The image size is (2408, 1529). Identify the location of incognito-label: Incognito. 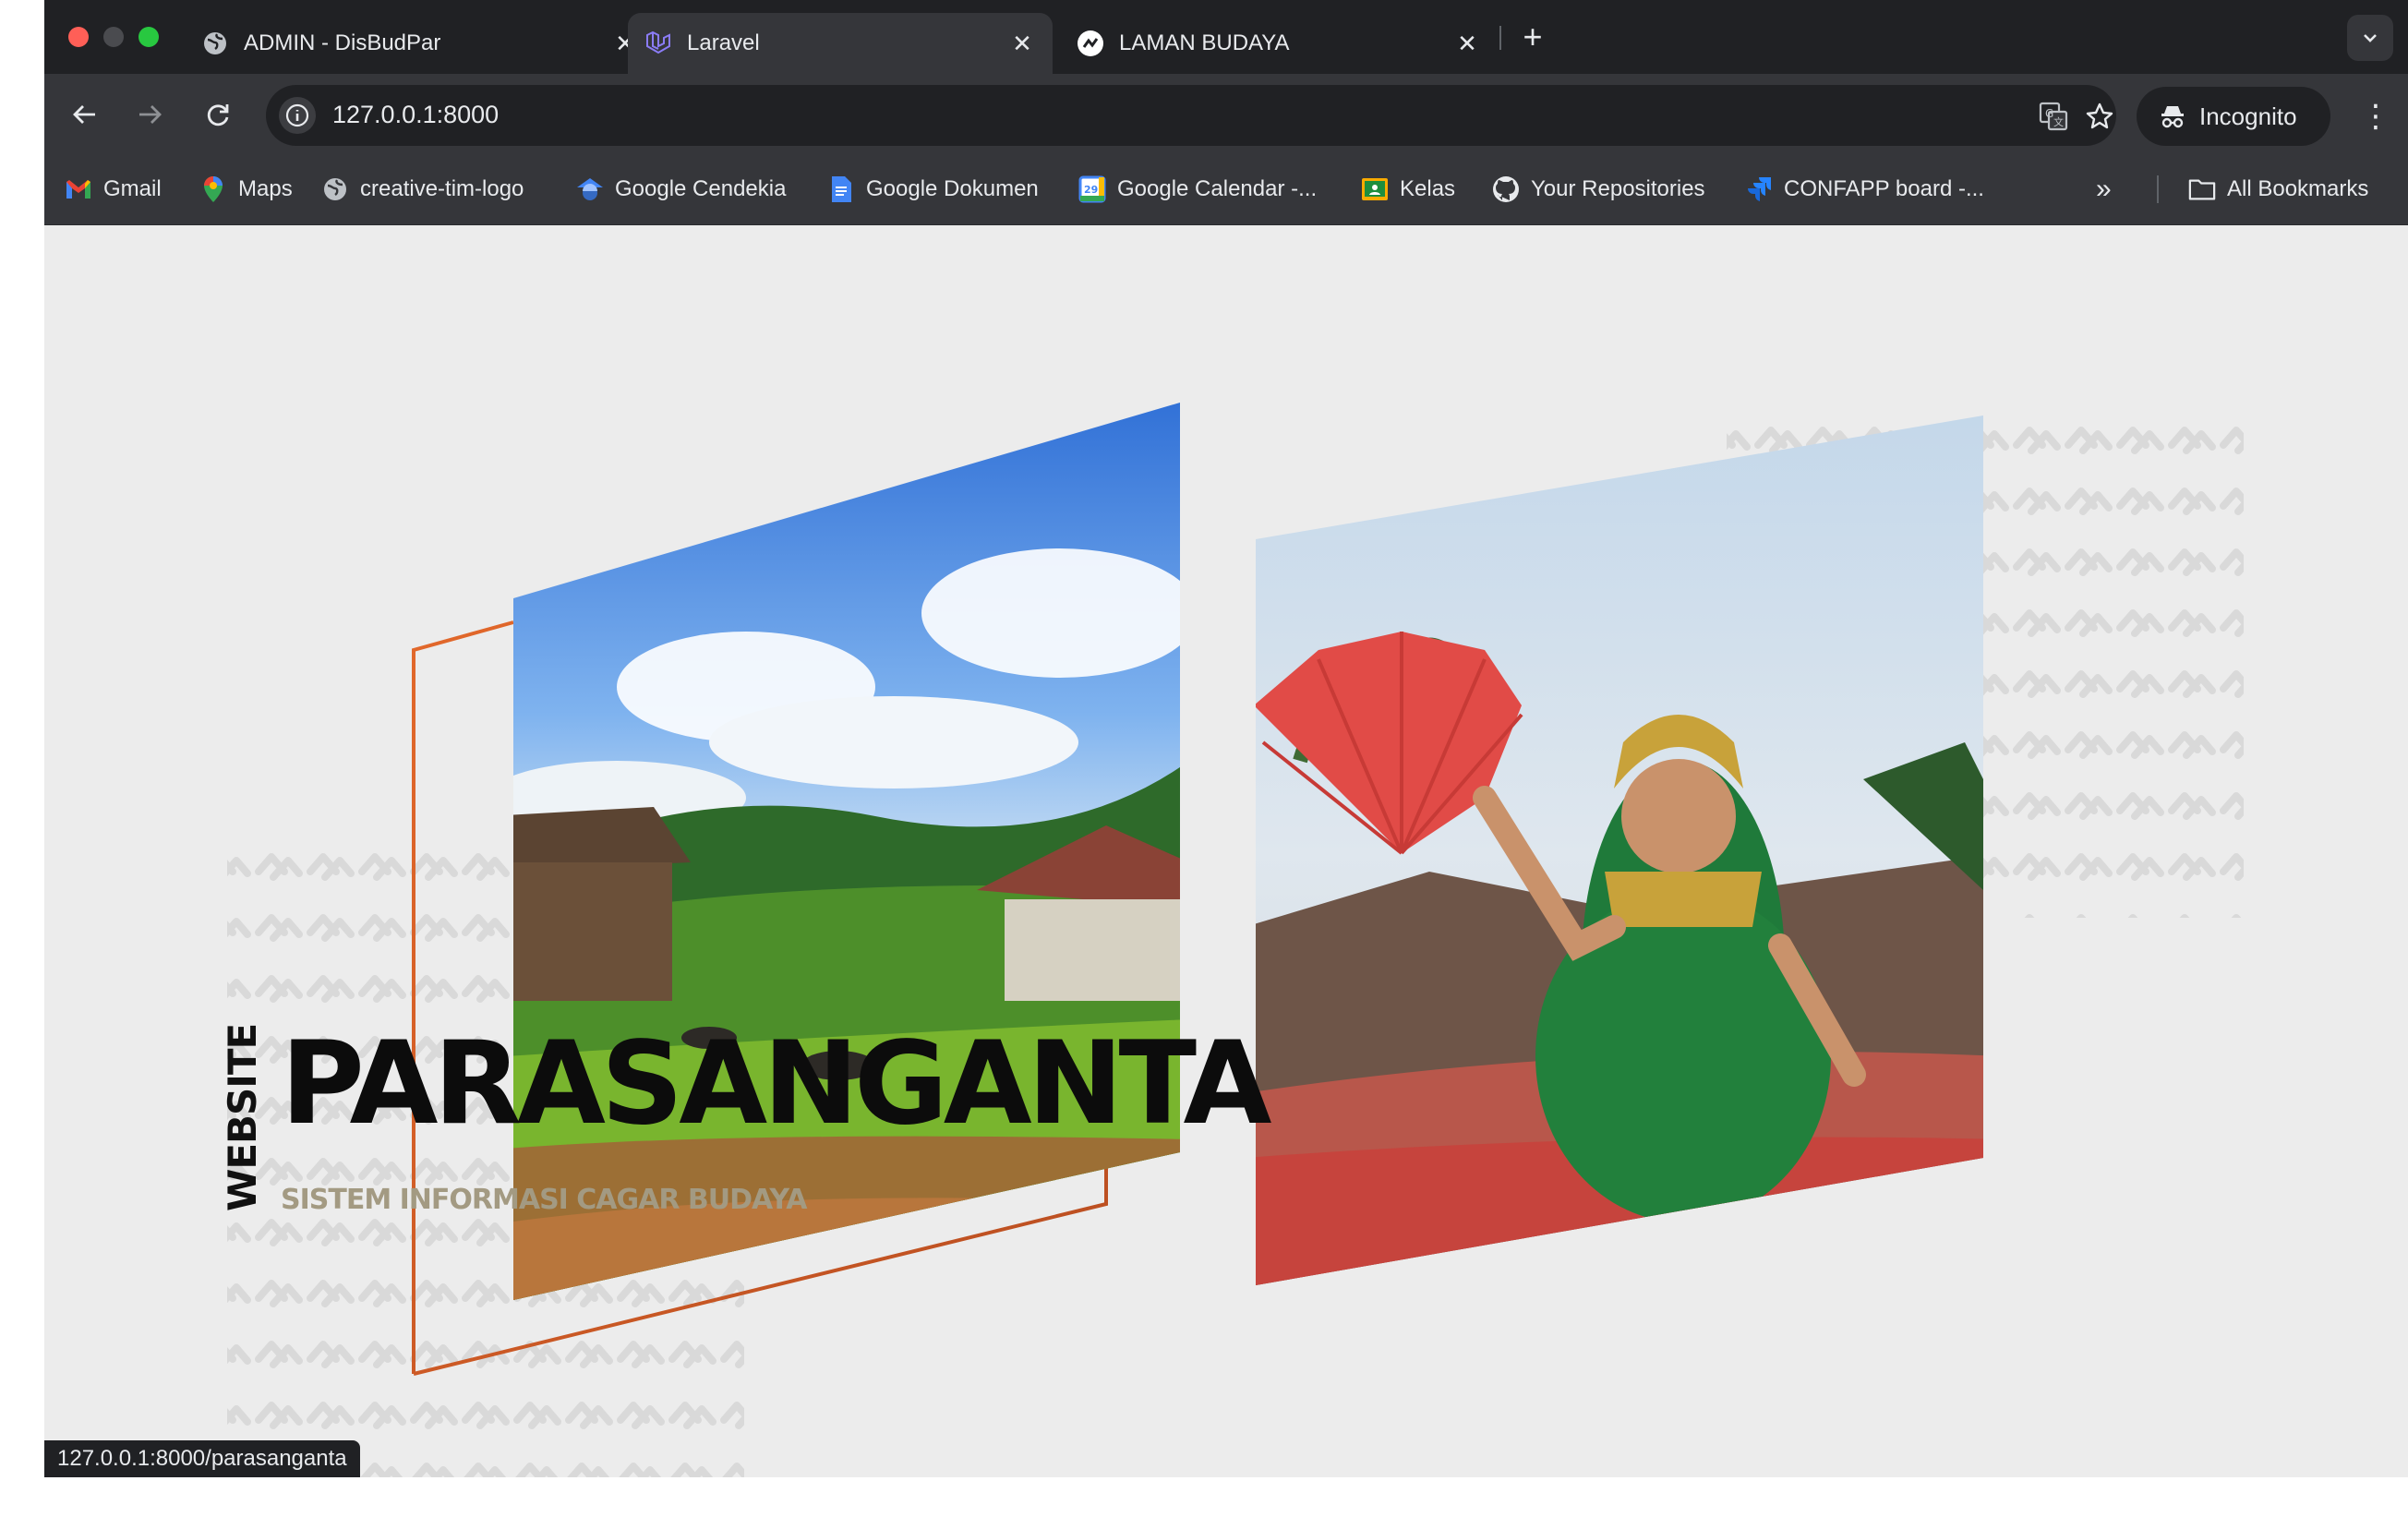
(2248, 116).